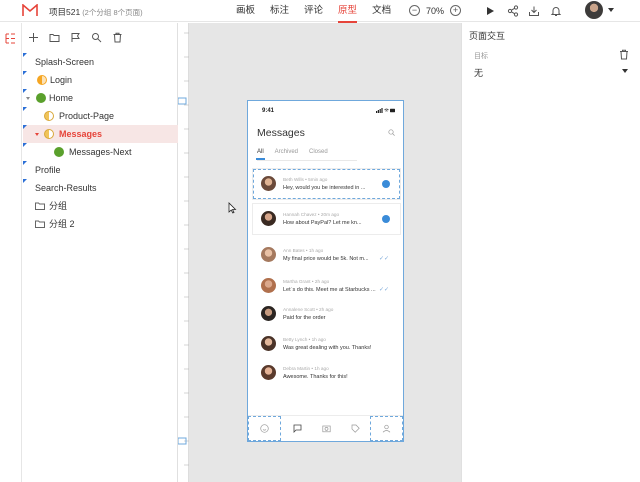 This screenshot has height=482, width=640. I want to click on download-icon, so click(534, 11).